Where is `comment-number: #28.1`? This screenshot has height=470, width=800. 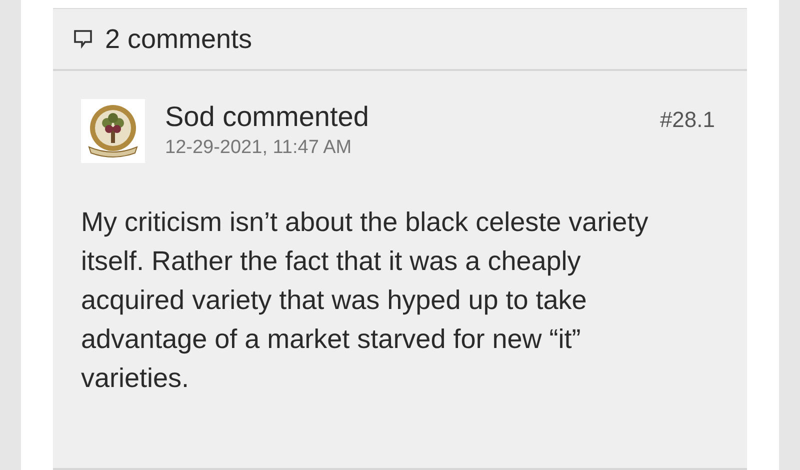 comment-number: #28.1 is located at coordinates (687, 120).